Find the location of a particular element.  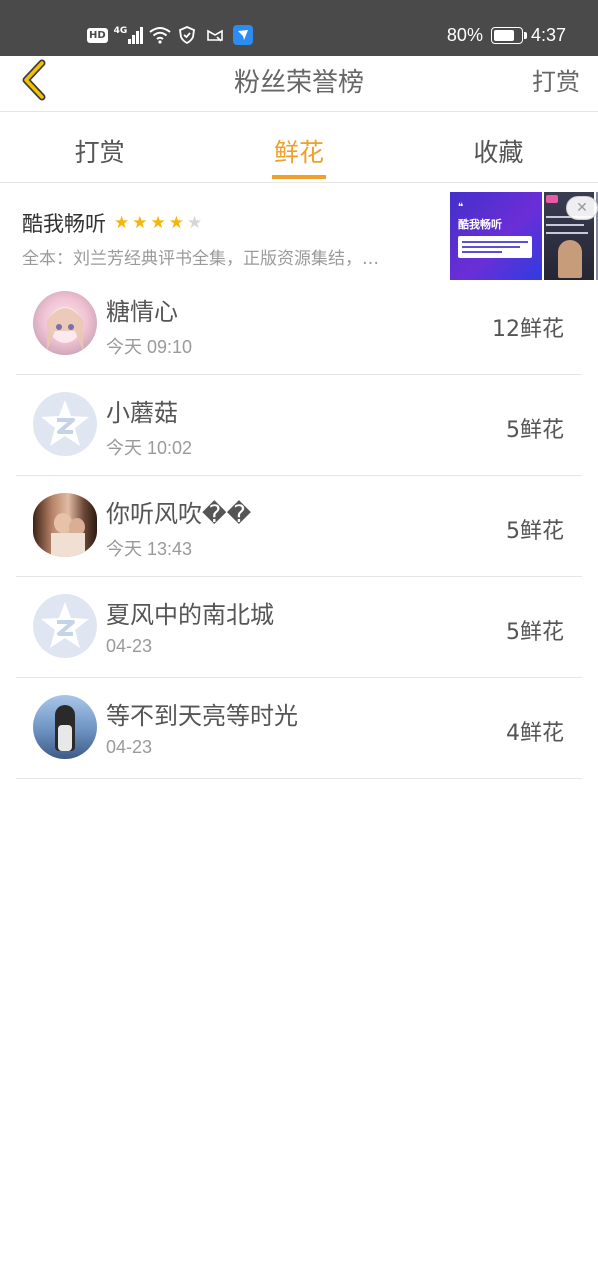

tab-label: 鲜花 is located at coordinates (298, 152).